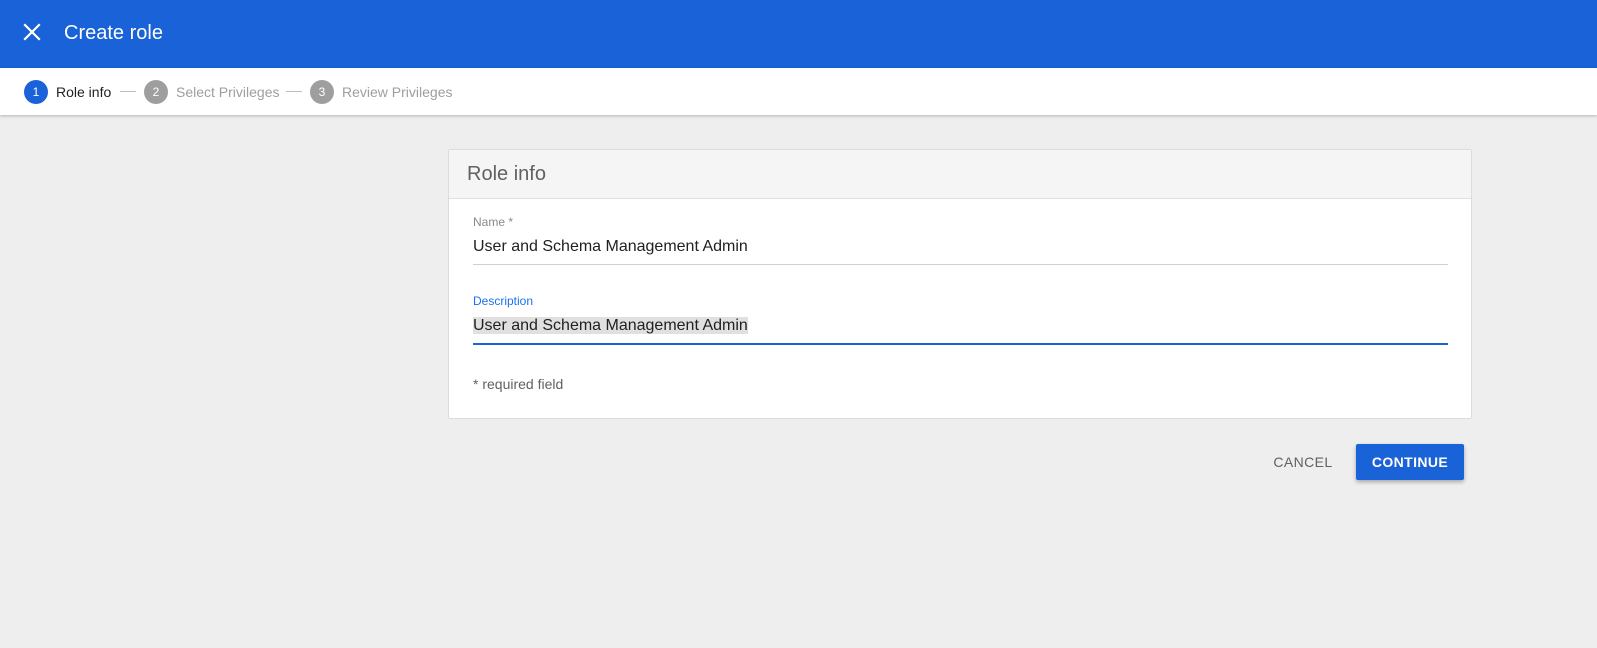  What do you see at coordinates (397, 92) in the screenshot?
I see `step-label: Review Privileges` at bounding box center [397, 92].